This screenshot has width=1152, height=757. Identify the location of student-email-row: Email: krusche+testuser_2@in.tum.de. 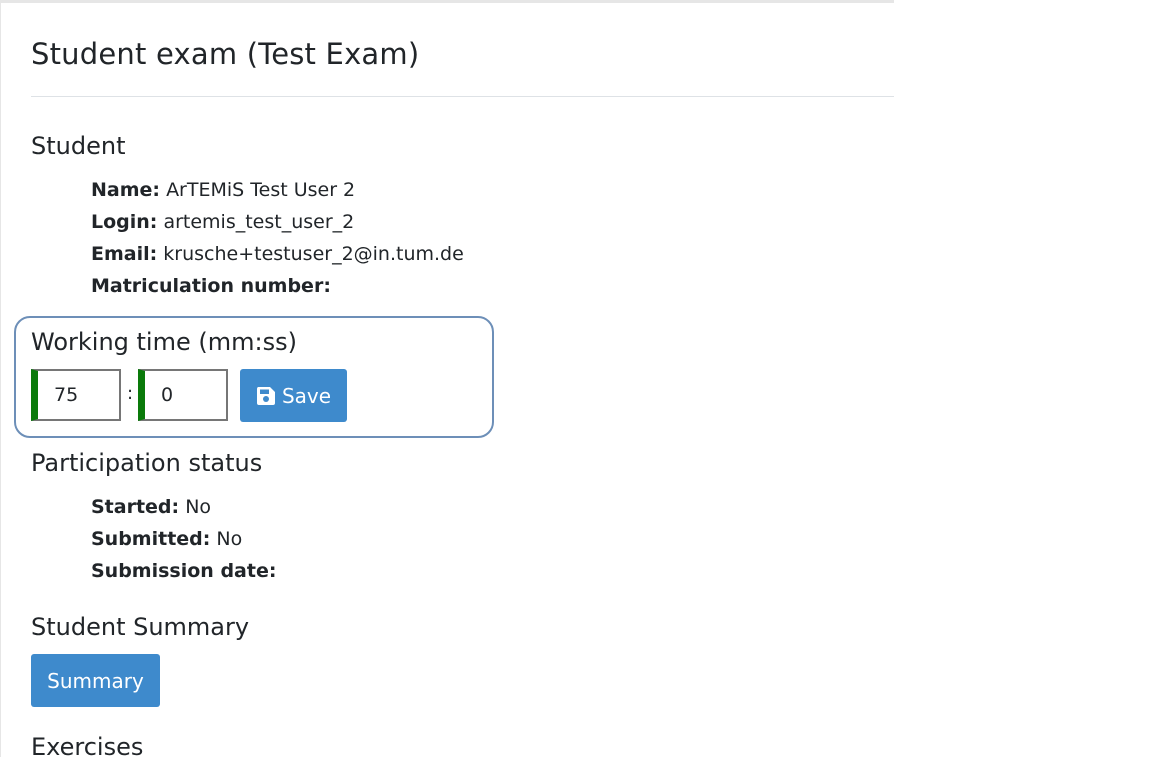
(277, 254).